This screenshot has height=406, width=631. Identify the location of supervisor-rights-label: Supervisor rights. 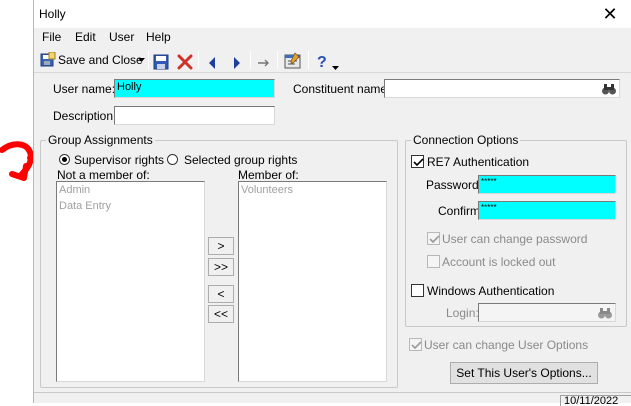
(119, 160).